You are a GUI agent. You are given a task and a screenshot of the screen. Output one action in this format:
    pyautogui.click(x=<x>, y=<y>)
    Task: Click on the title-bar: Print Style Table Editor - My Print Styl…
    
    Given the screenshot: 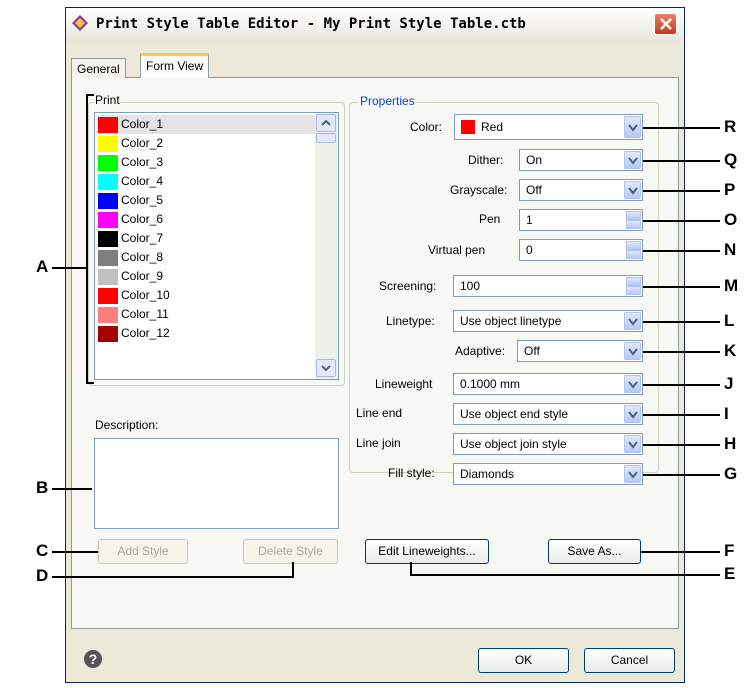 What is the action you would take?
    pyautogui.click(x=375, y=25)
    